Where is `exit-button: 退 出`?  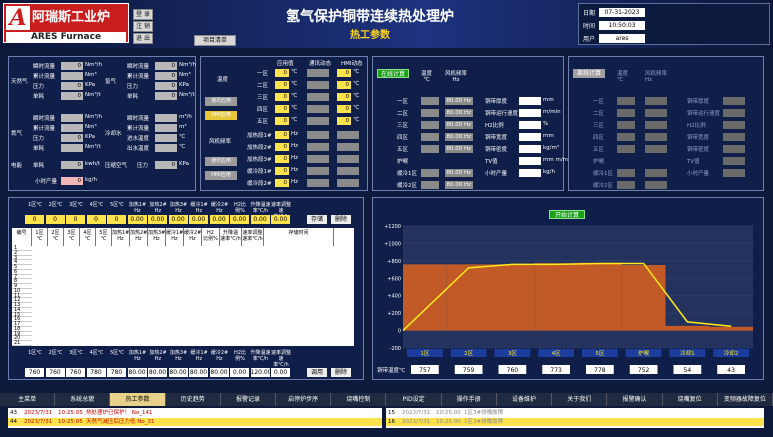
exit-button: 退 出 is located at coordinates (143, 38).